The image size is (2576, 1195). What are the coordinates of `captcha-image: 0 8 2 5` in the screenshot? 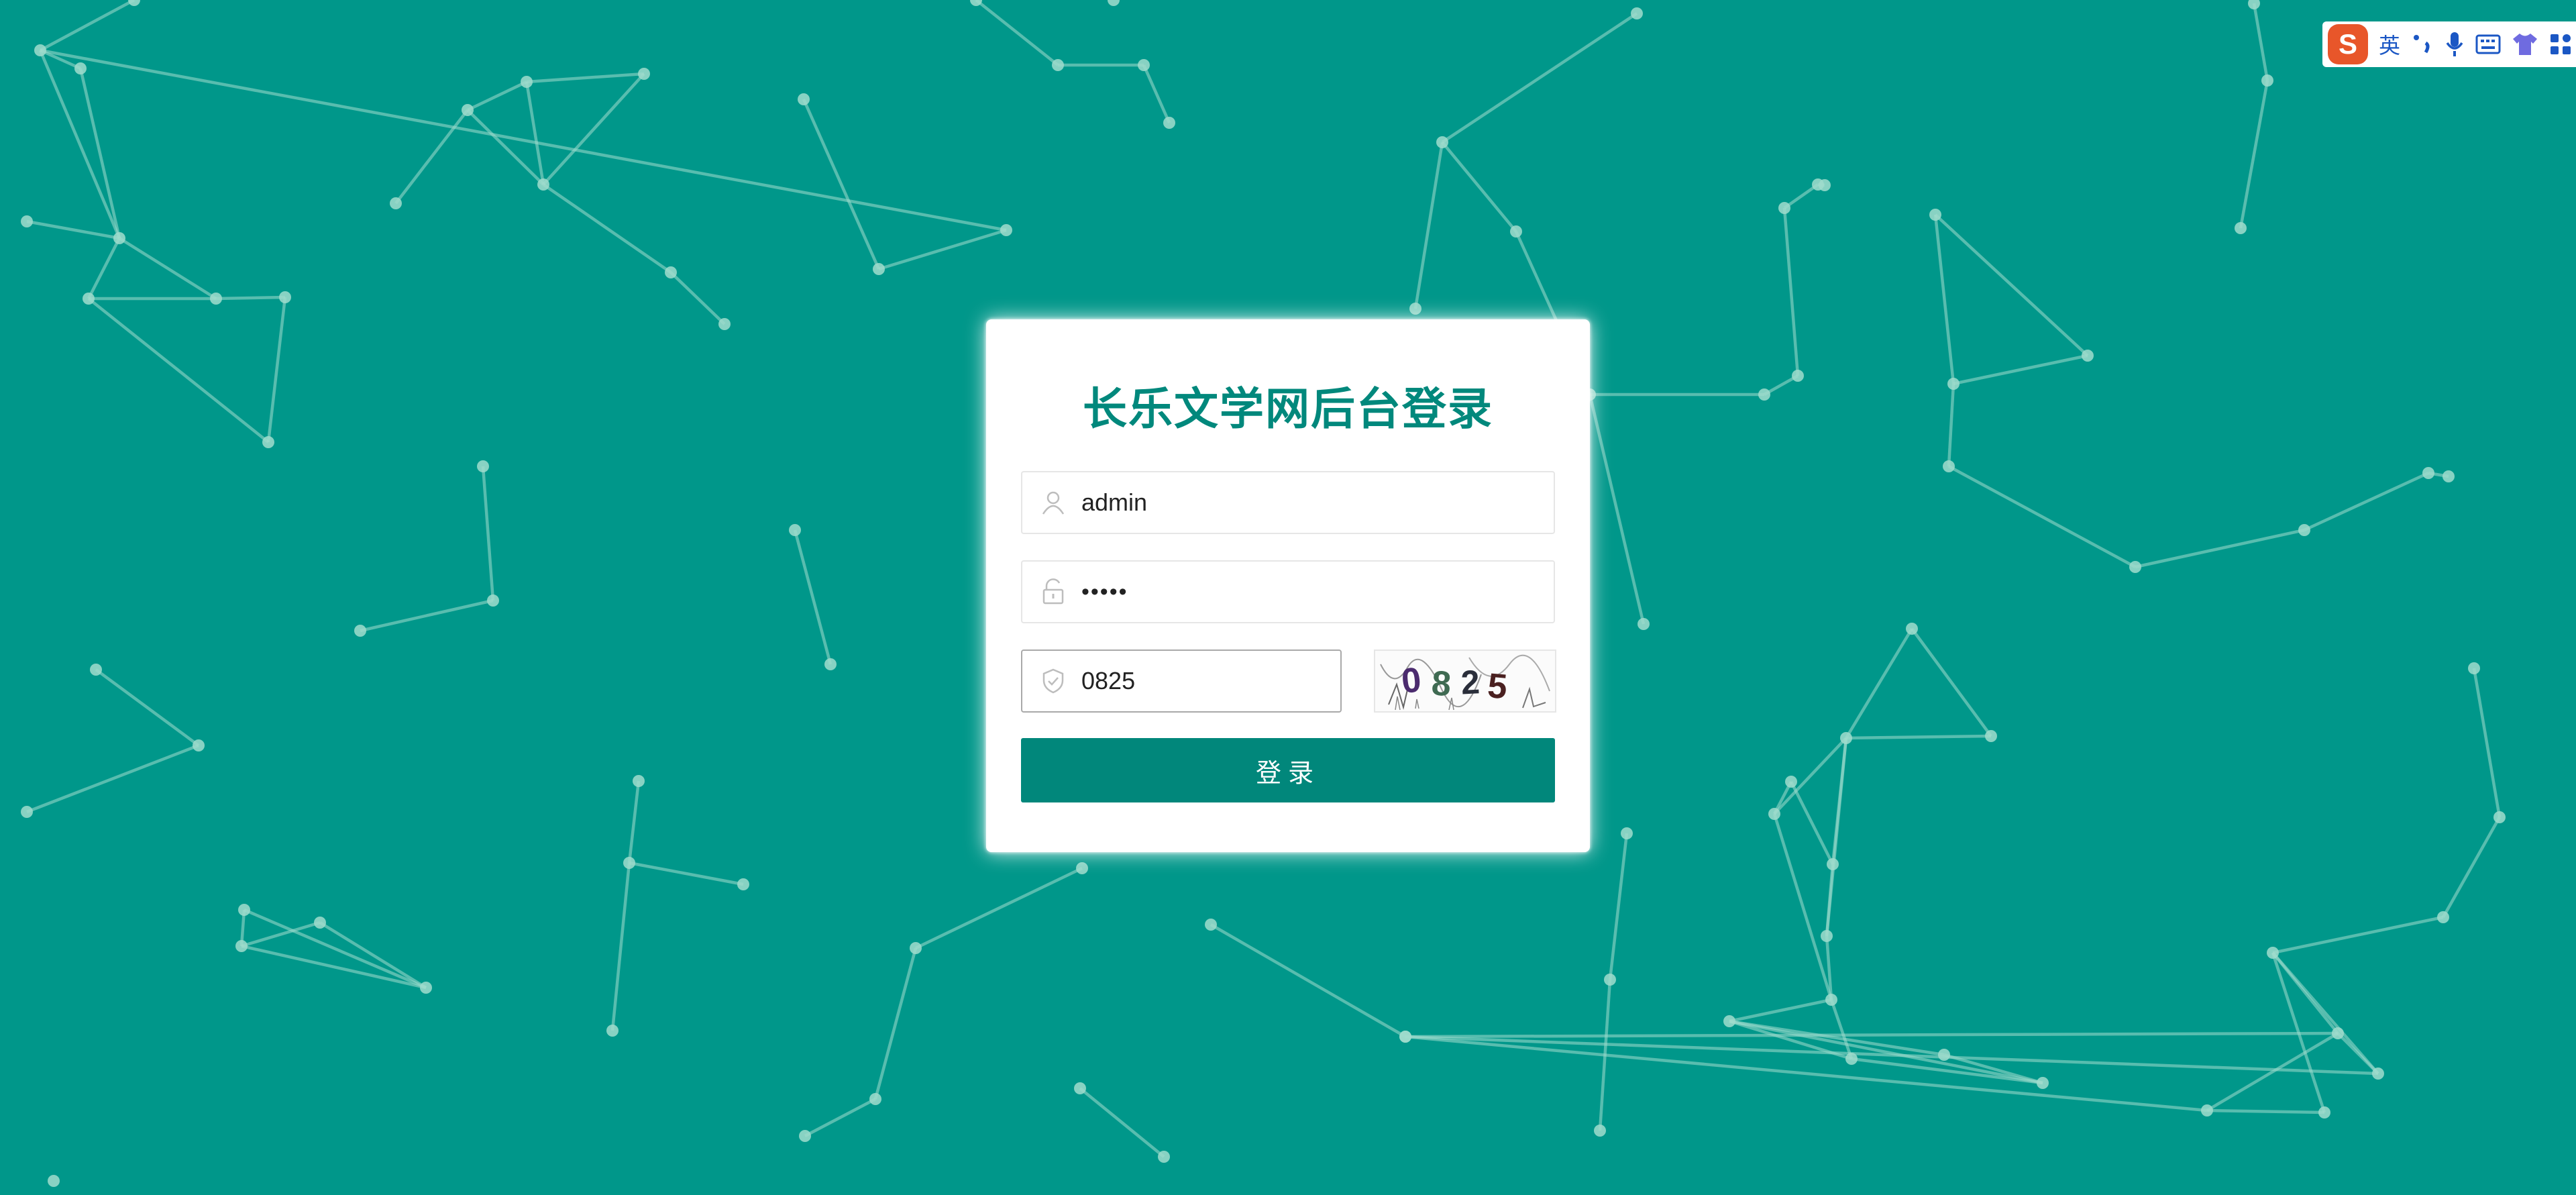 It's located at (1465, 681).